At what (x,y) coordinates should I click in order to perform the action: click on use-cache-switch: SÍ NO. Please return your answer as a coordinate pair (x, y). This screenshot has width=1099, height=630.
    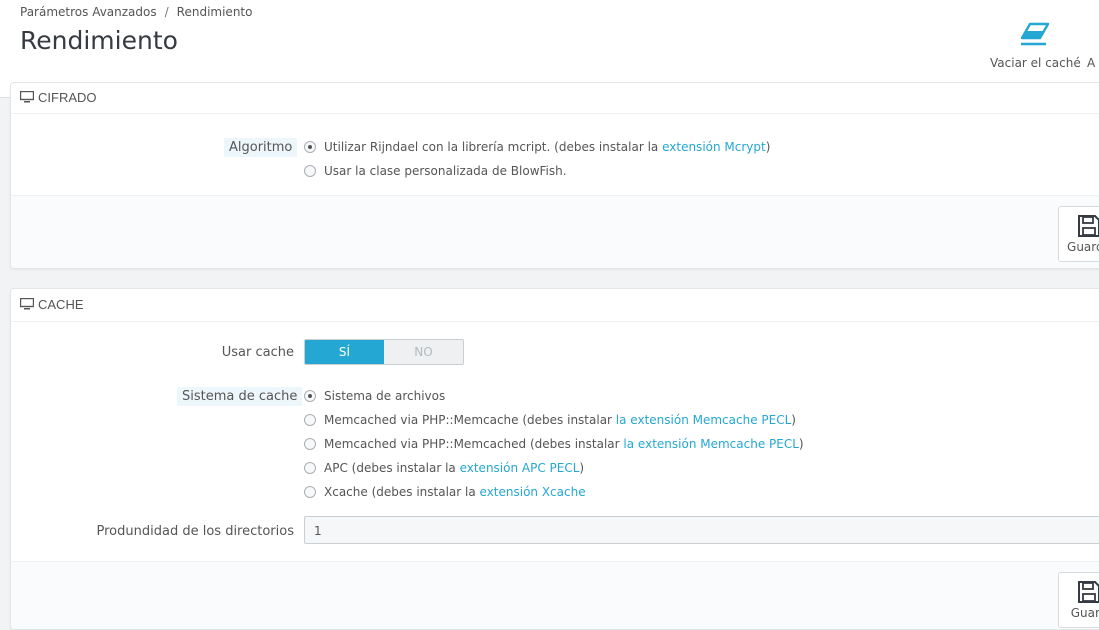
    Looking at the image, I should click on (384, 352).